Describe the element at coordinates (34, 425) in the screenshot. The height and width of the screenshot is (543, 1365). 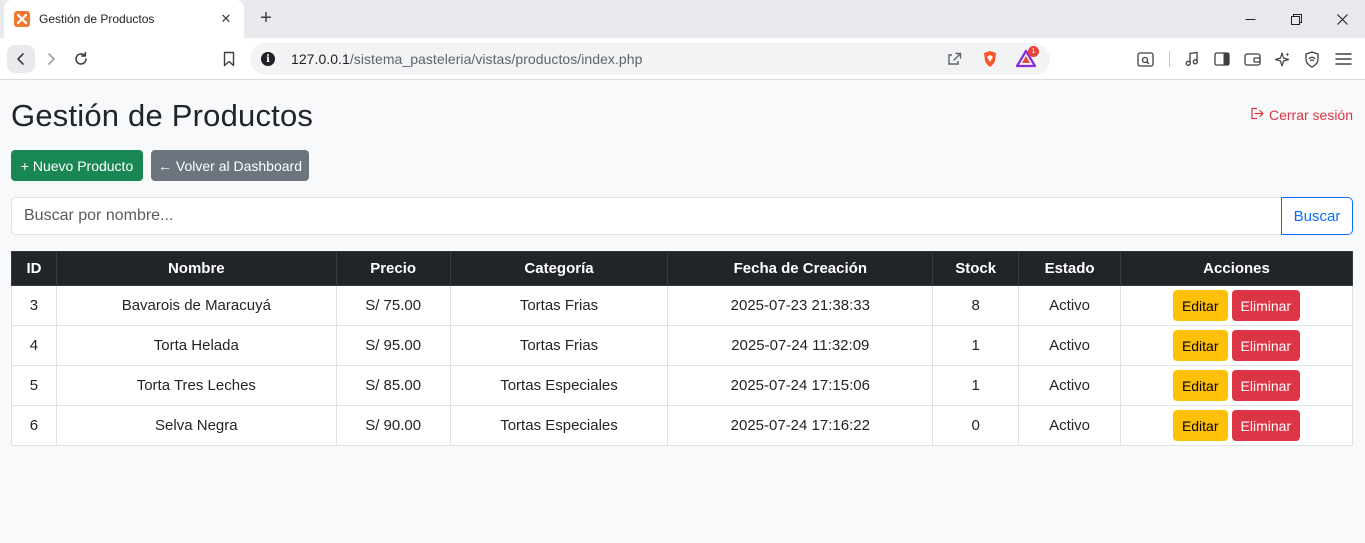
I see `cell-id: 6` at that location.